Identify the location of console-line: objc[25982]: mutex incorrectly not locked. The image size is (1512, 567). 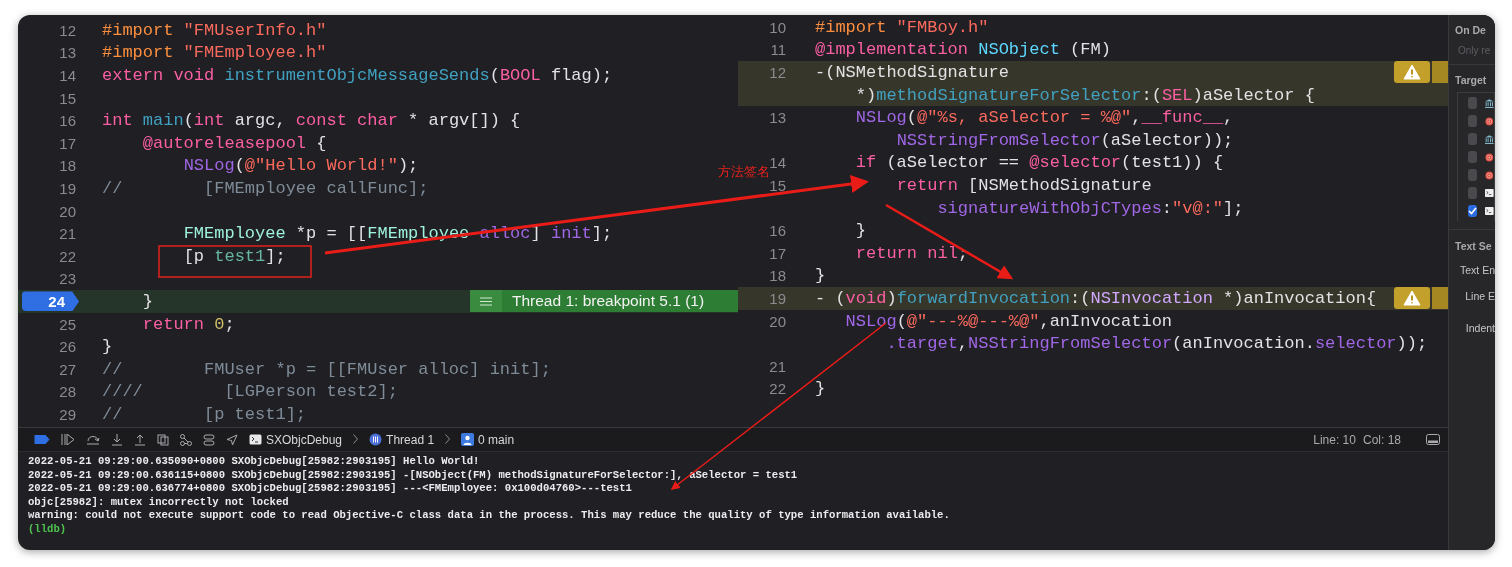
(159, 502).